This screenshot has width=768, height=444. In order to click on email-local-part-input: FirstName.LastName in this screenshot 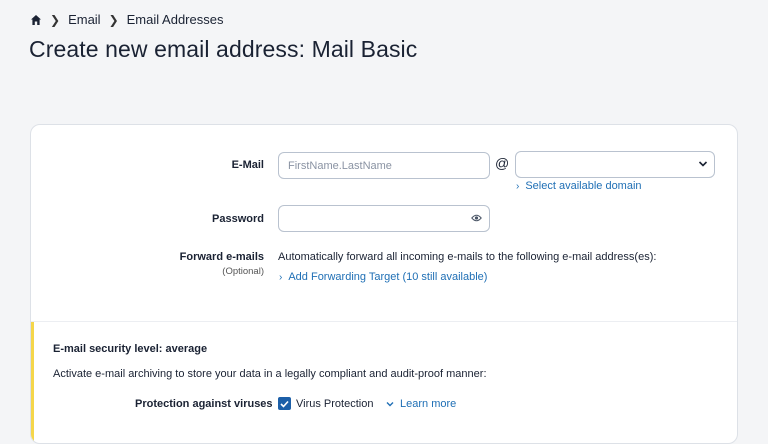, I will do `click(384, 165)`.